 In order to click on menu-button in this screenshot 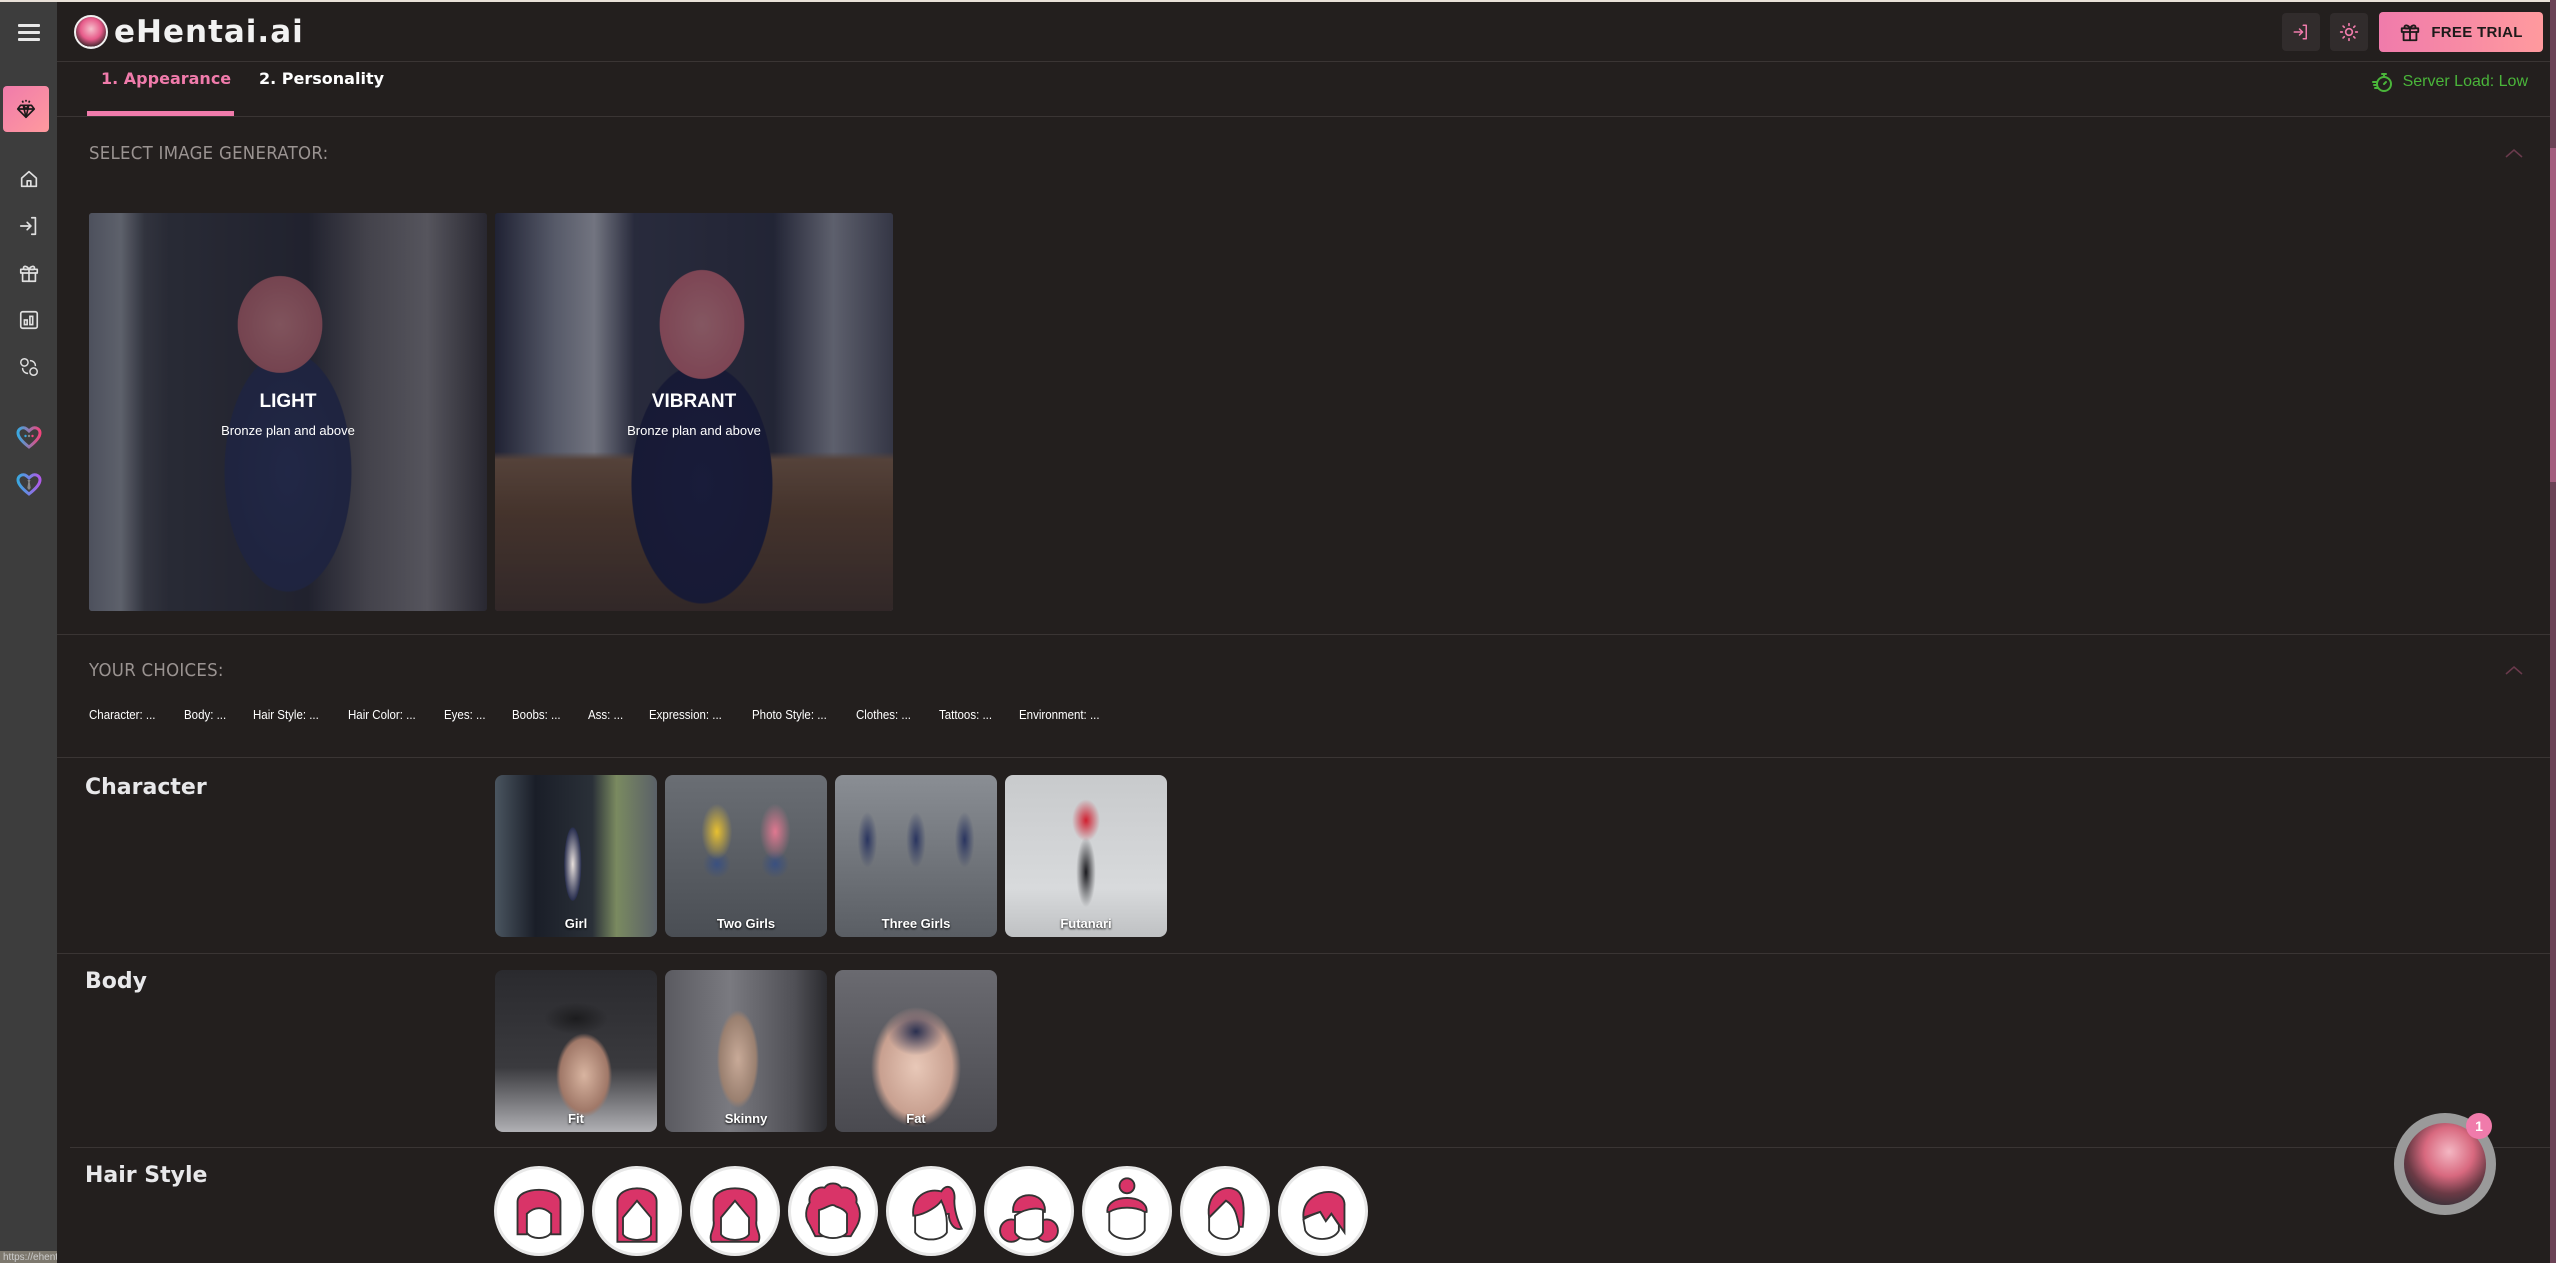, I will do `click(28, 32)`.